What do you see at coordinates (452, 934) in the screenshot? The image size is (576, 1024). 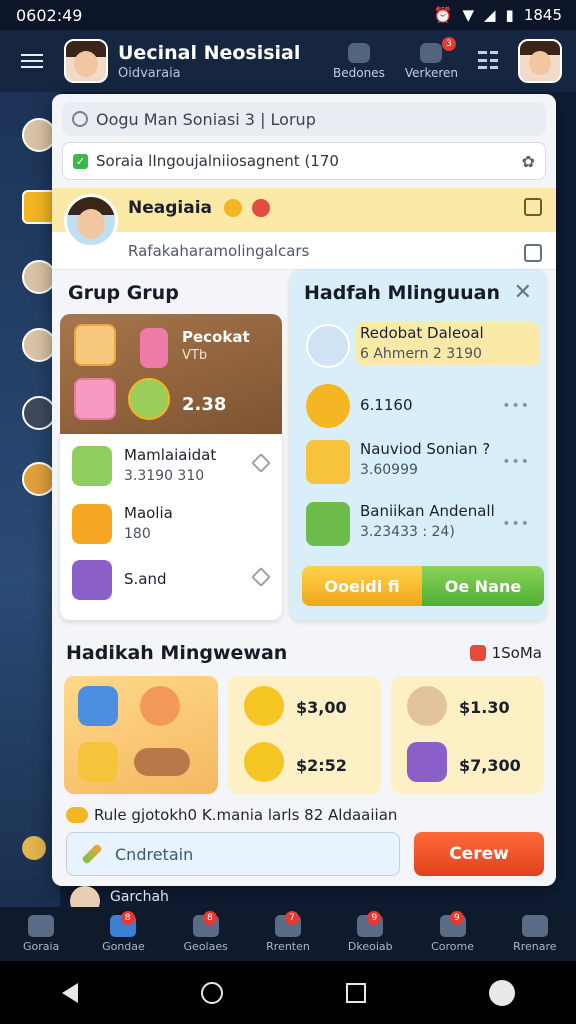 I see `nav-corome: 9 Corome` at bounding box center [452, 934].